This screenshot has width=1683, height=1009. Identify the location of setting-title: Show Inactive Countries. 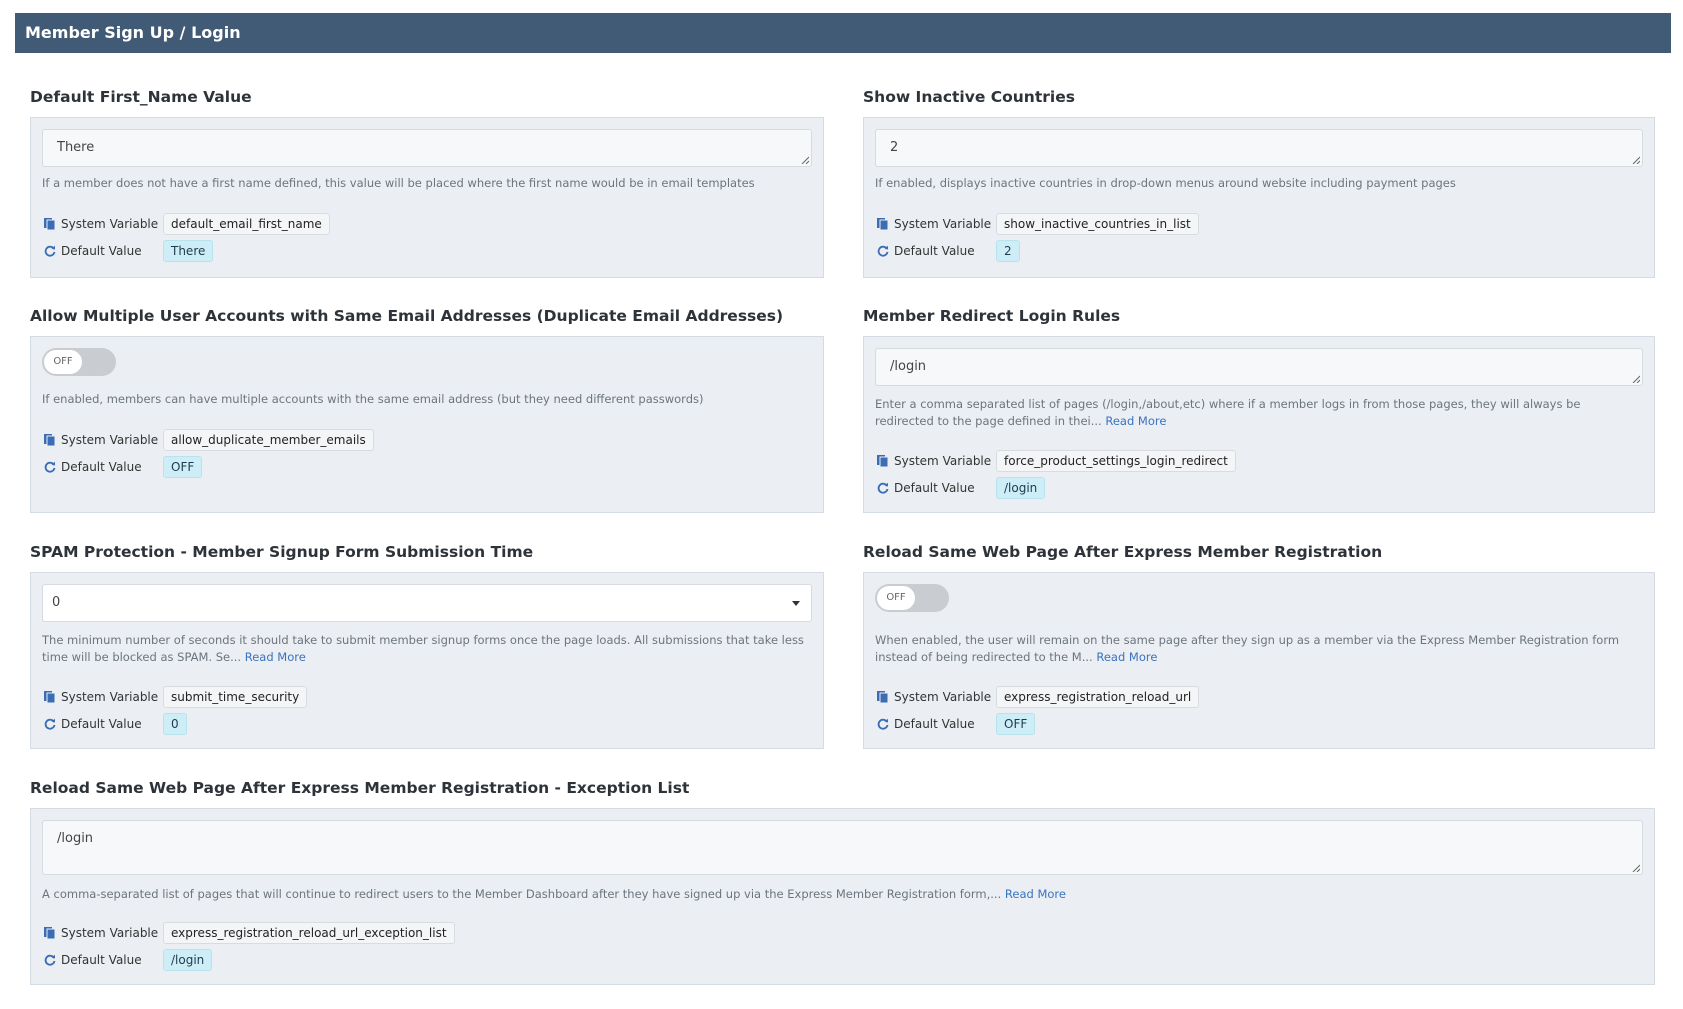
(969, 97).